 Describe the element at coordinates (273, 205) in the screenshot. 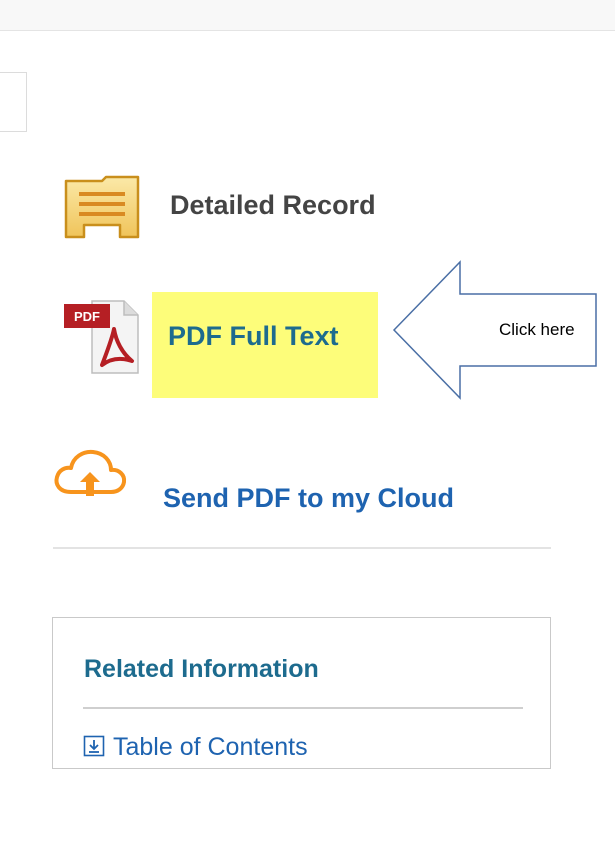

I see `detailed-record-label: Detailed Record` at that location.